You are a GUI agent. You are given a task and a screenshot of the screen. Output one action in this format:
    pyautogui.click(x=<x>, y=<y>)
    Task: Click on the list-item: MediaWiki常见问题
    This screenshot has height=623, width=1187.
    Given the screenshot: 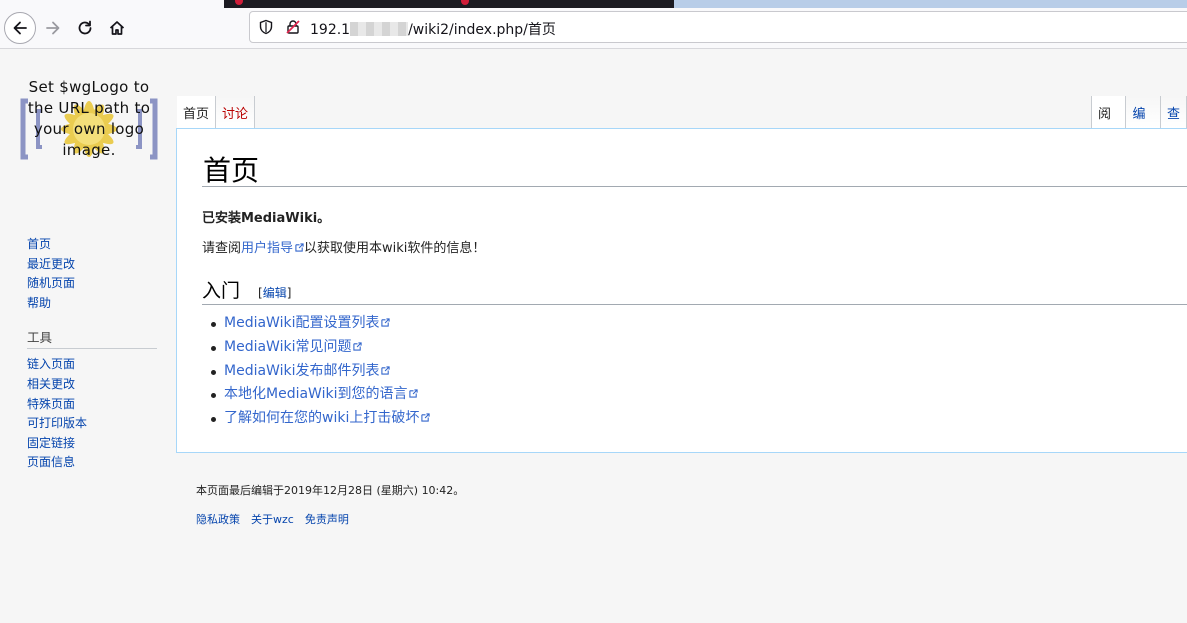 What is the action you would take?
    pyautogui.click(x=320, y=348)
    